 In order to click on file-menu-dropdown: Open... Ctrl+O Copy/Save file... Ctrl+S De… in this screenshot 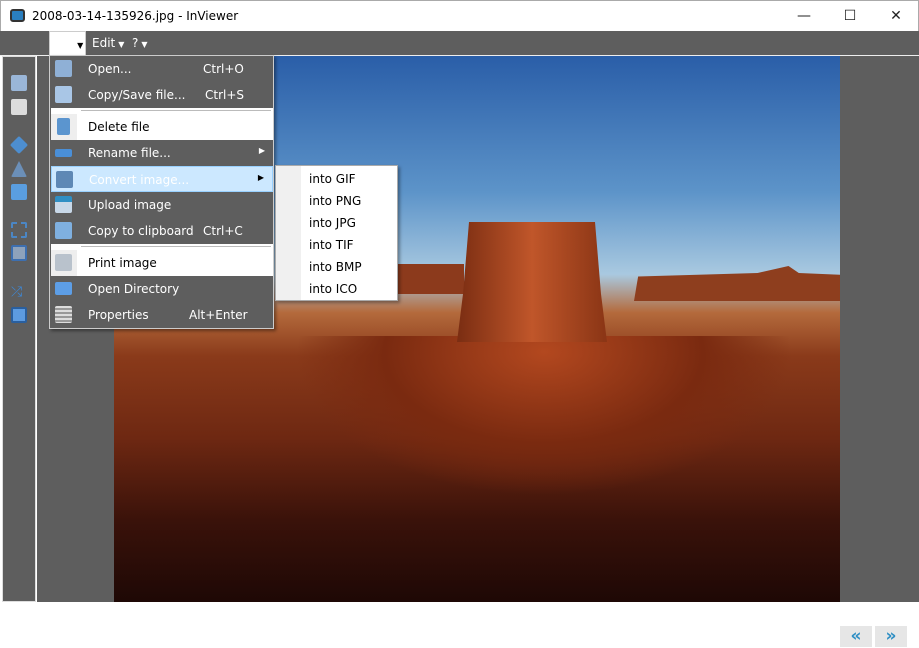, I will do `click(161, 192)`.